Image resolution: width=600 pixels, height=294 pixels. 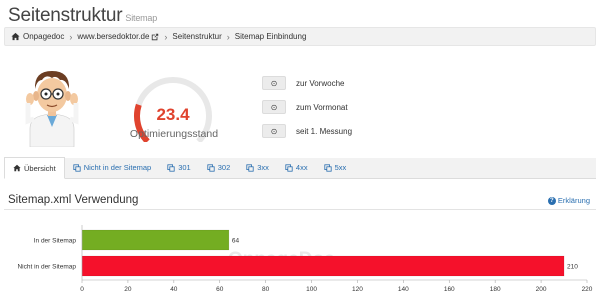 What do you see at coordinates (65, 15) in the screenshot?
I see `page-title-text: Seitenstruktur` at bounding box center [65, 15].